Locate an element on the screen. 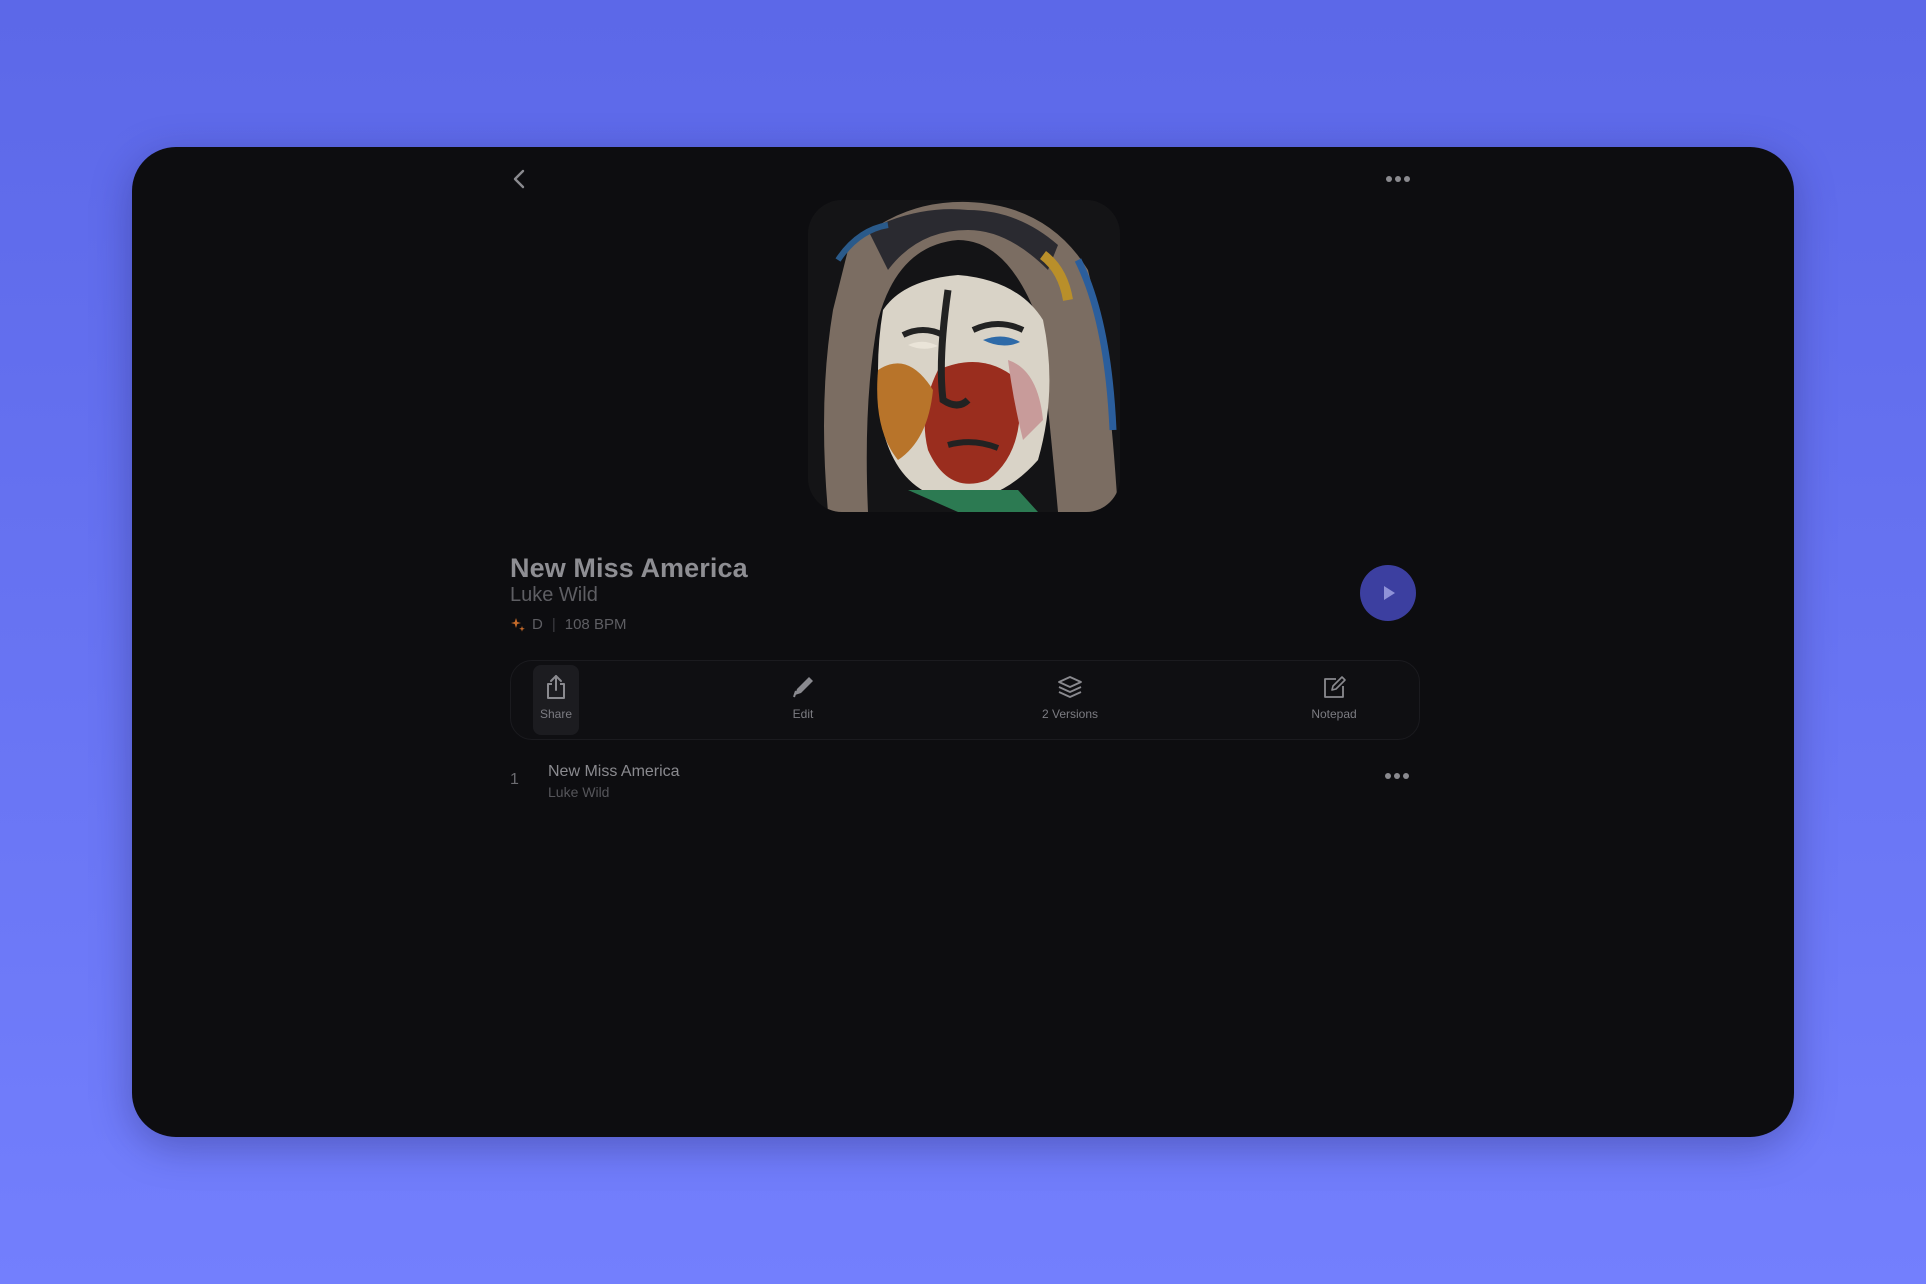 This screenshot has width=1926, height=1284. versions-button: 2 Versions is located at coordinates (1070, 700).